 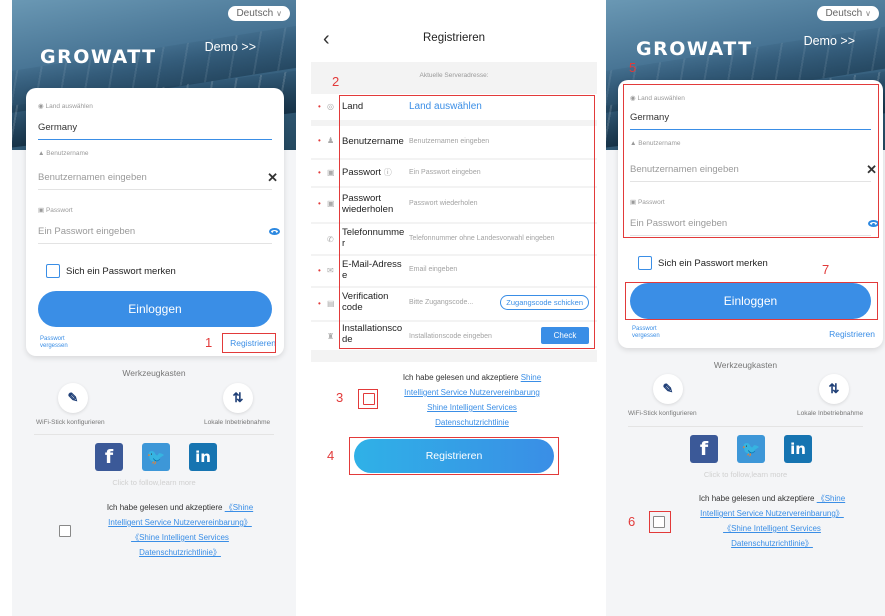 I want to click on user-icon: ♟, so click(x=331, y=140).